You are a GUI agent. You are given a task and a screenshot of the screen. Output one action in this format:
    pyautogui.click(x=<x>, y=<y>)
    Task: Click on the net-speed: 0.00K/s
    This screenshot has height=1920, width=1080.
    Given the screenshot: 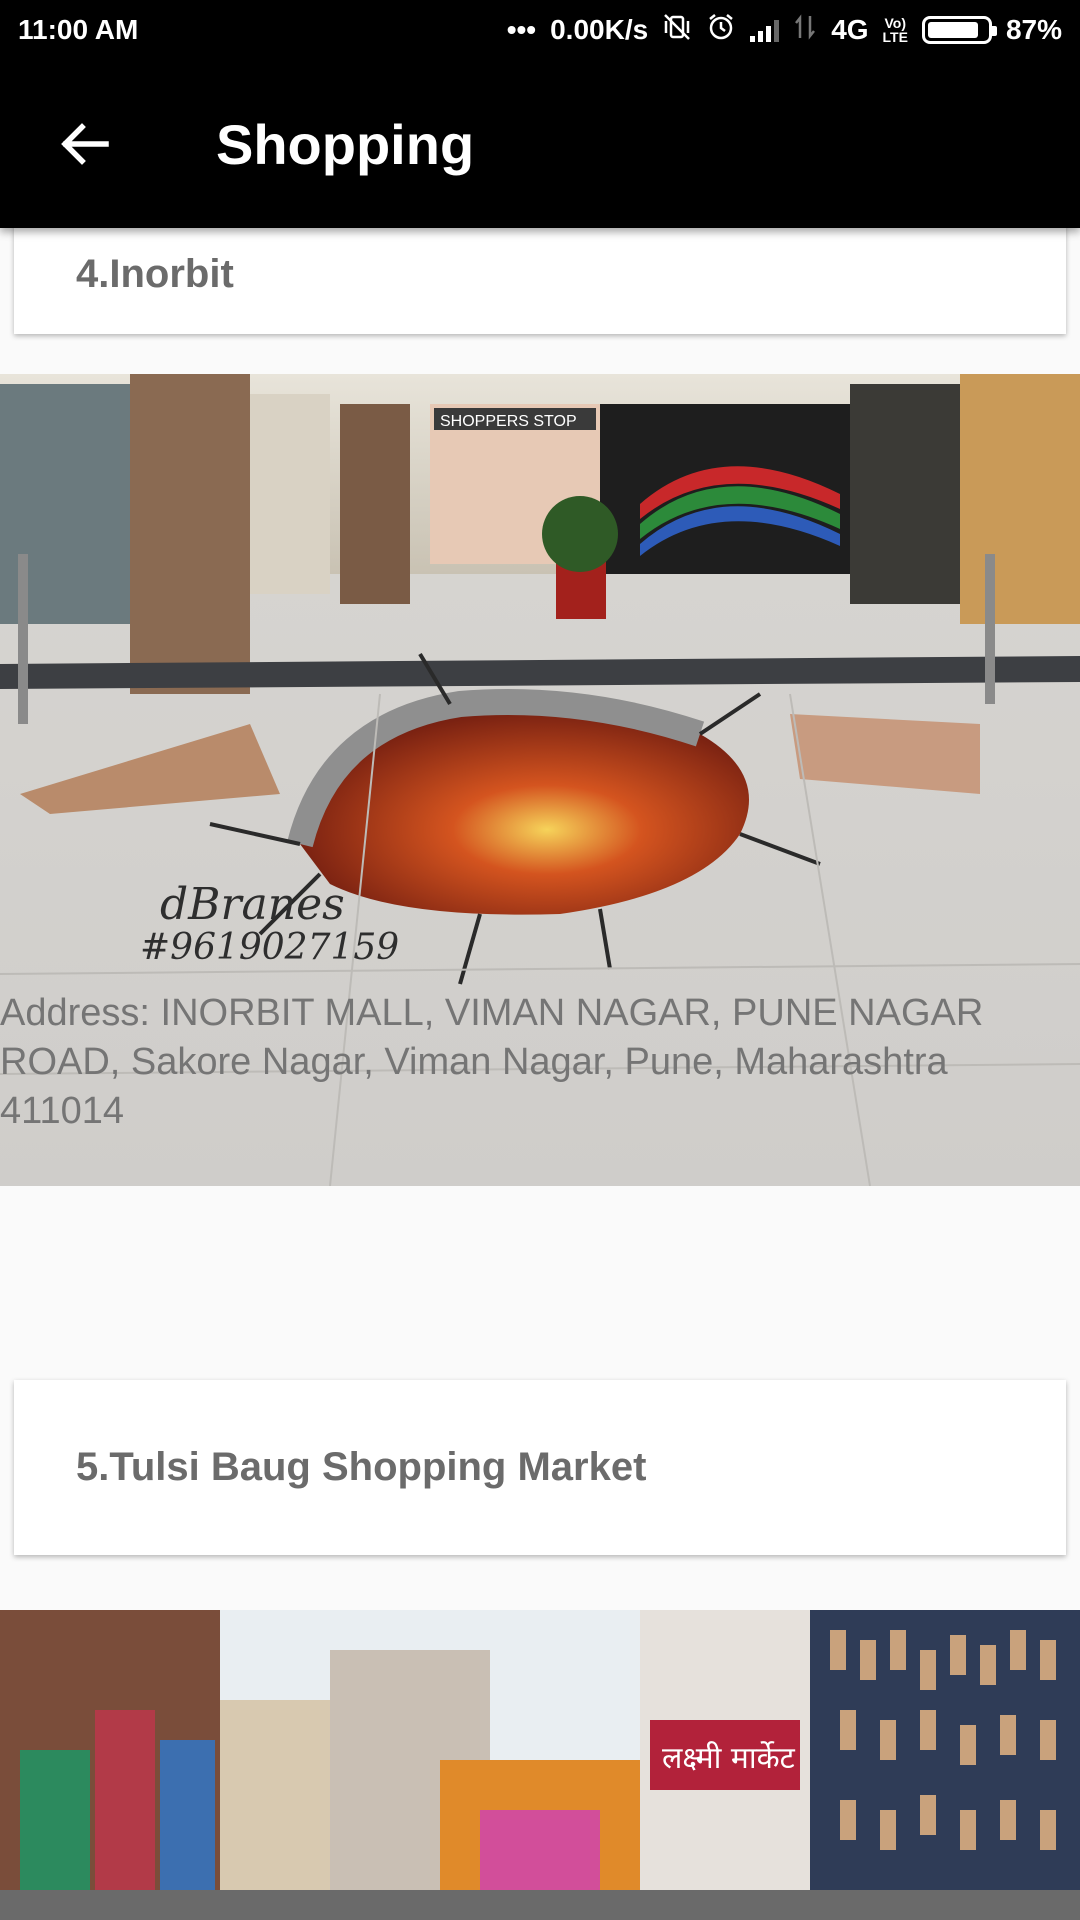 What is the action you would take?
    pyautogui.click(x=599, y=29)
    